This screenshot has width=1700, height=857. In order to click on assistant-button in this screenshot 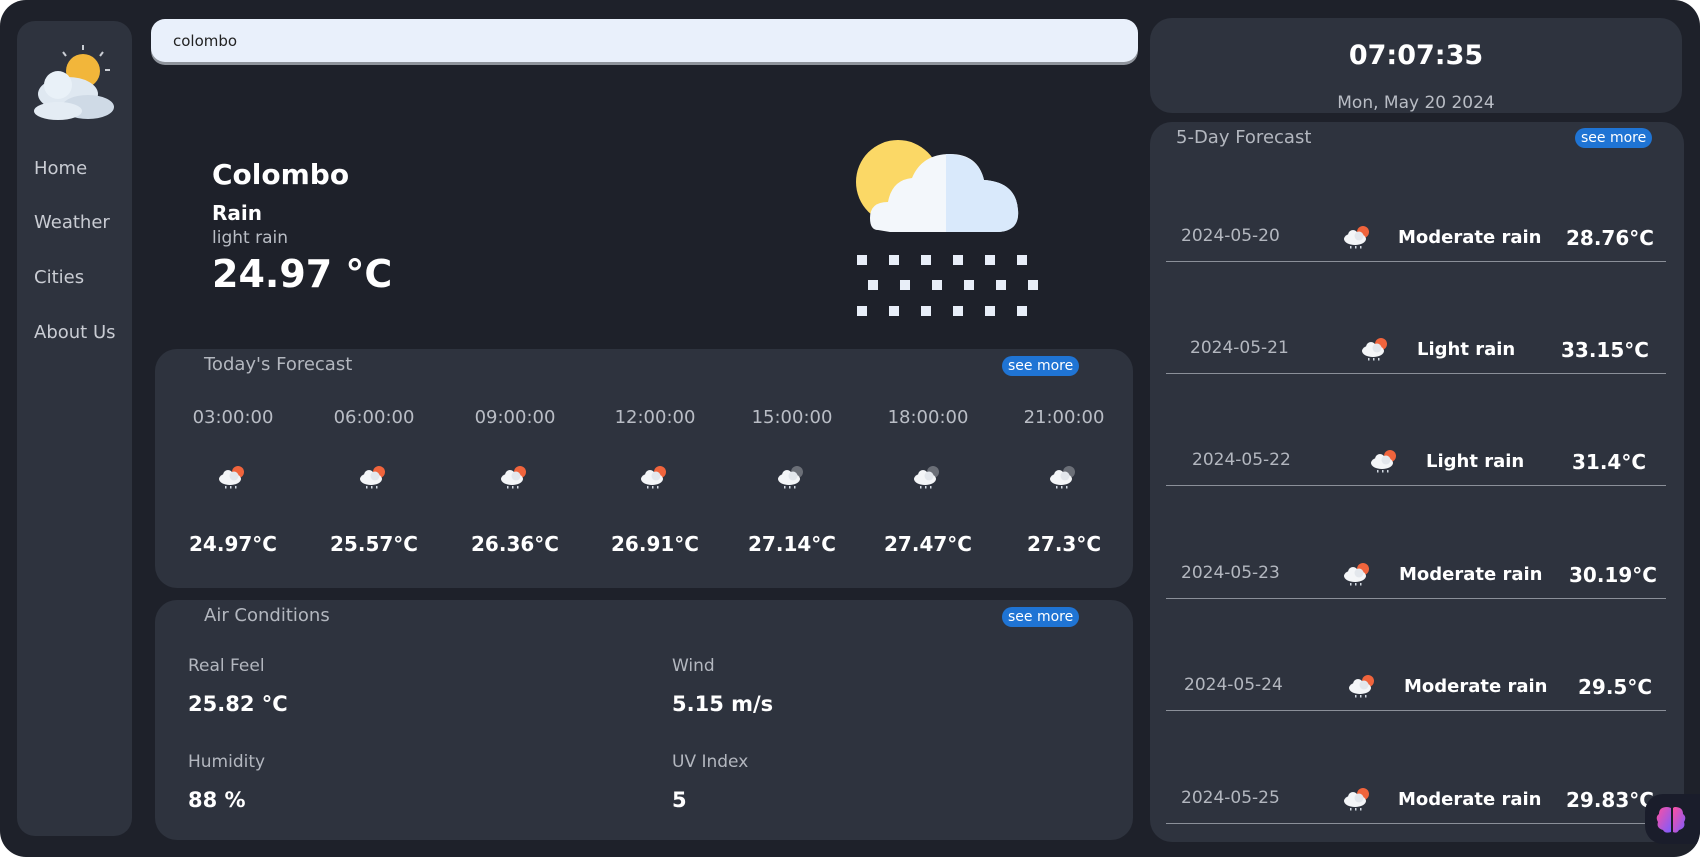, I will do `click(1672, 819)`.